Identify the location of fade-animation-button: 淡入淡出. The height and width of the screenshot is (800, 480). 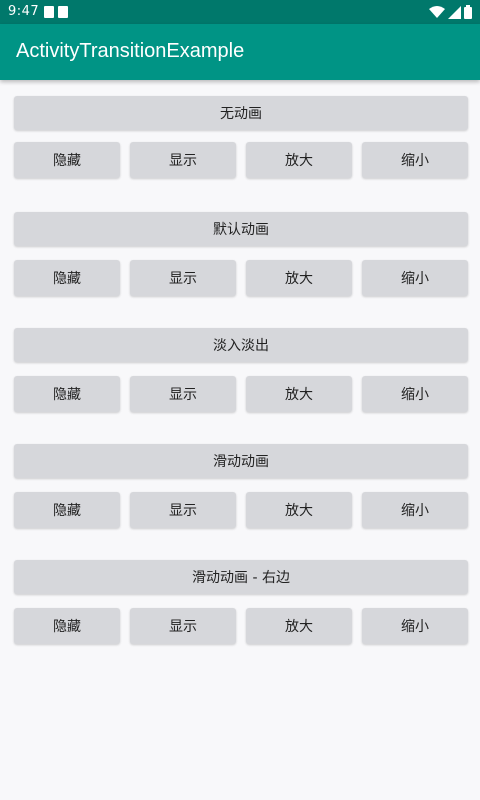
(241, 345).